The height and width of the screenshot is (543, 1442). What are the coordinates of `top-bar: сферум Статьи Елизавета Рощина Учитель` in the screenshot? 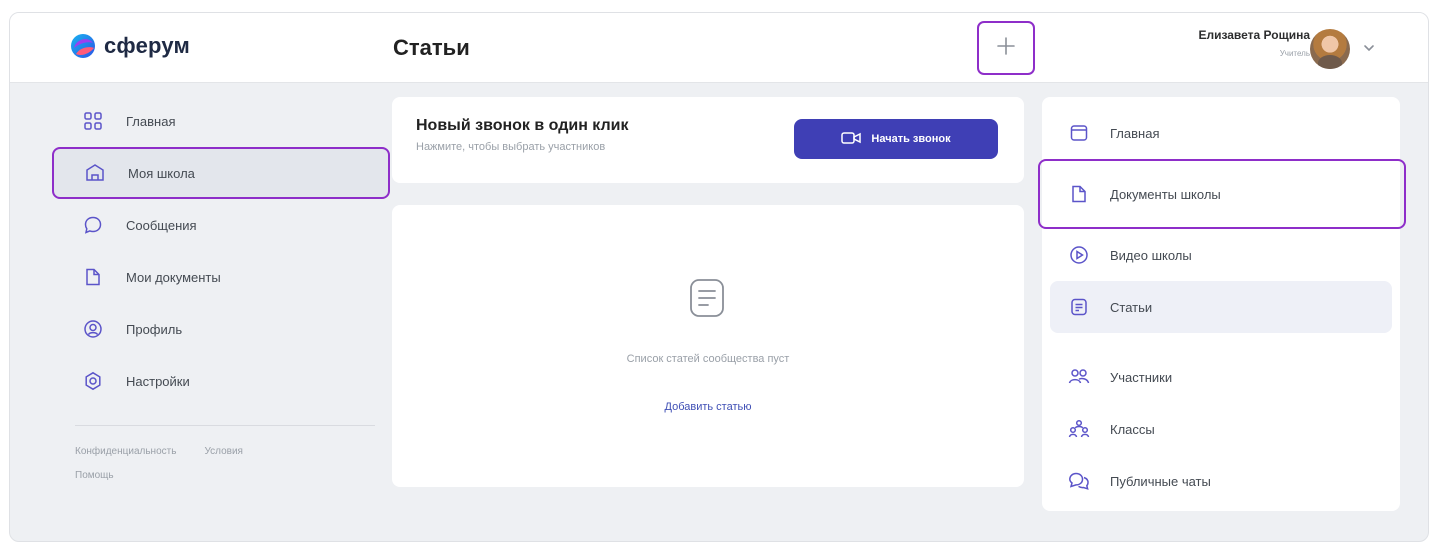 It's located at (719, 48).